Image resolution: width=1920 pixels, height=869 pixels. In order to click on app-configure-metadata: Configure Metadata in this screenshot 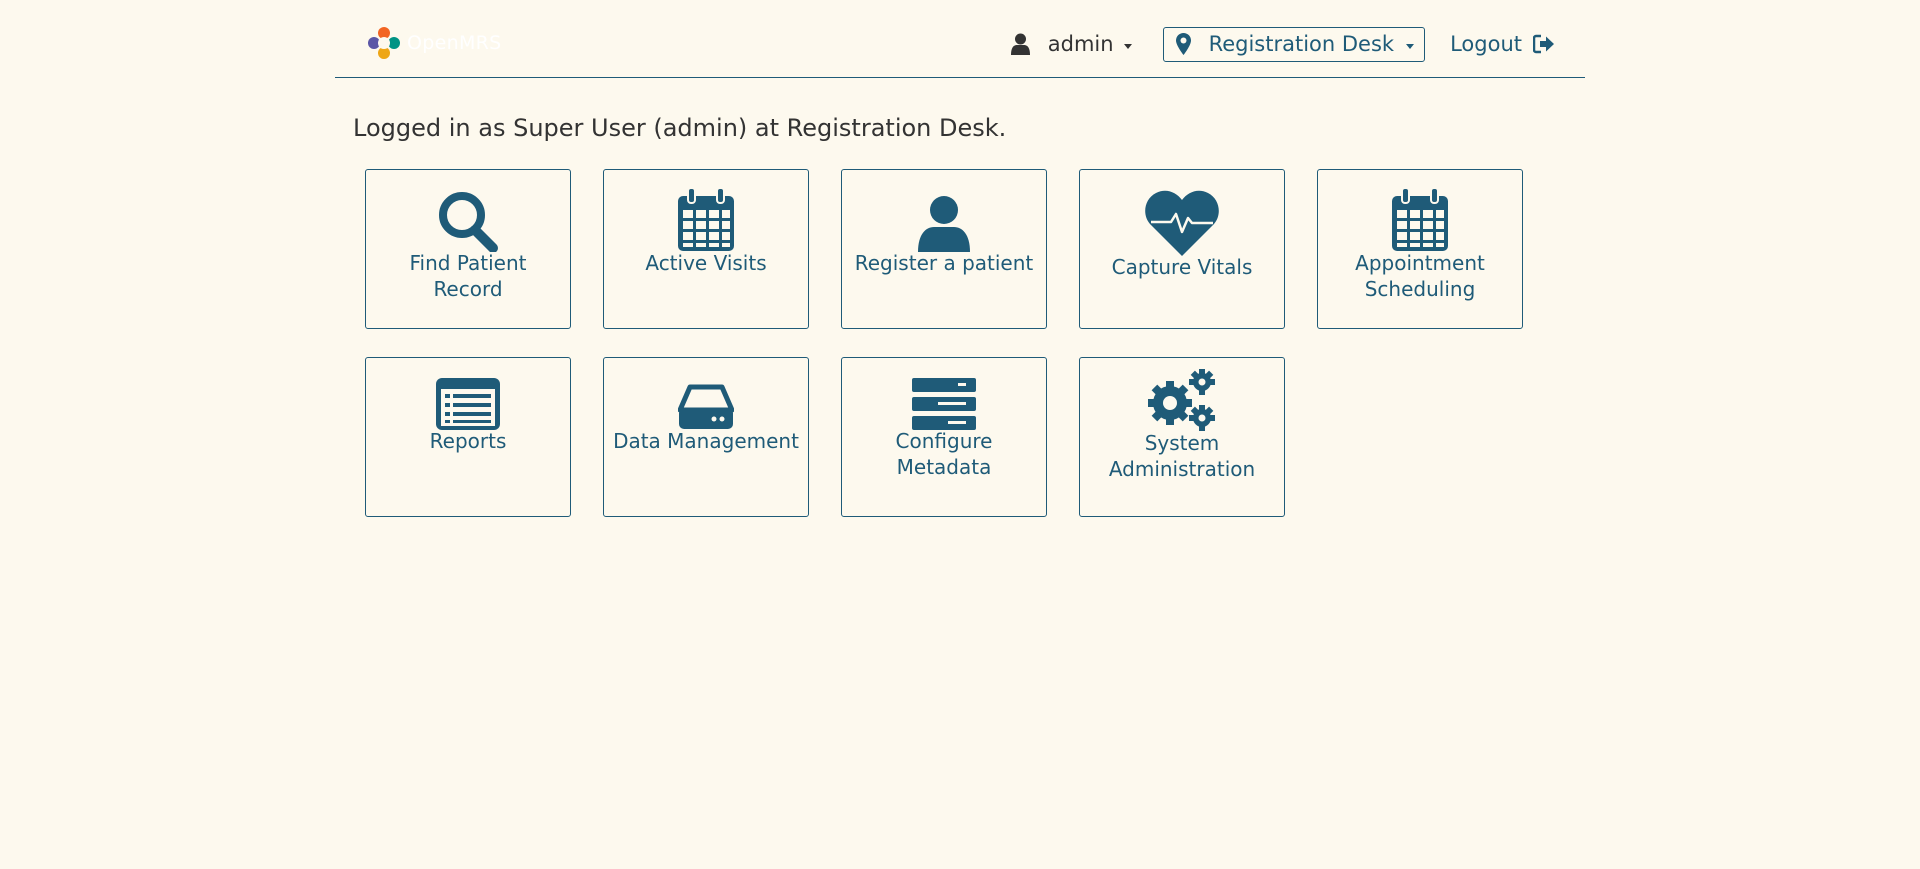, I will do `click(944, 437)`.